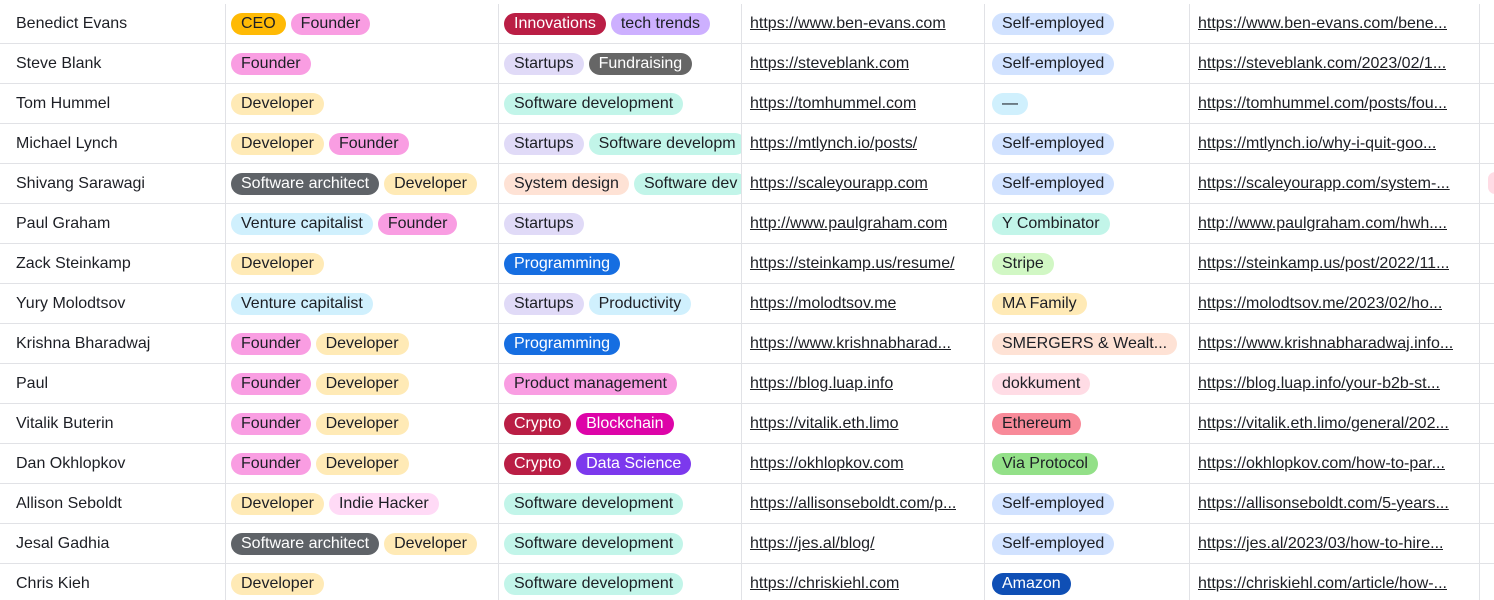  What do you see at coordinates (863, 543) in the screenshot?
I see `website-cell: https://jes.al/blog/` at bounding box center [863, 543].